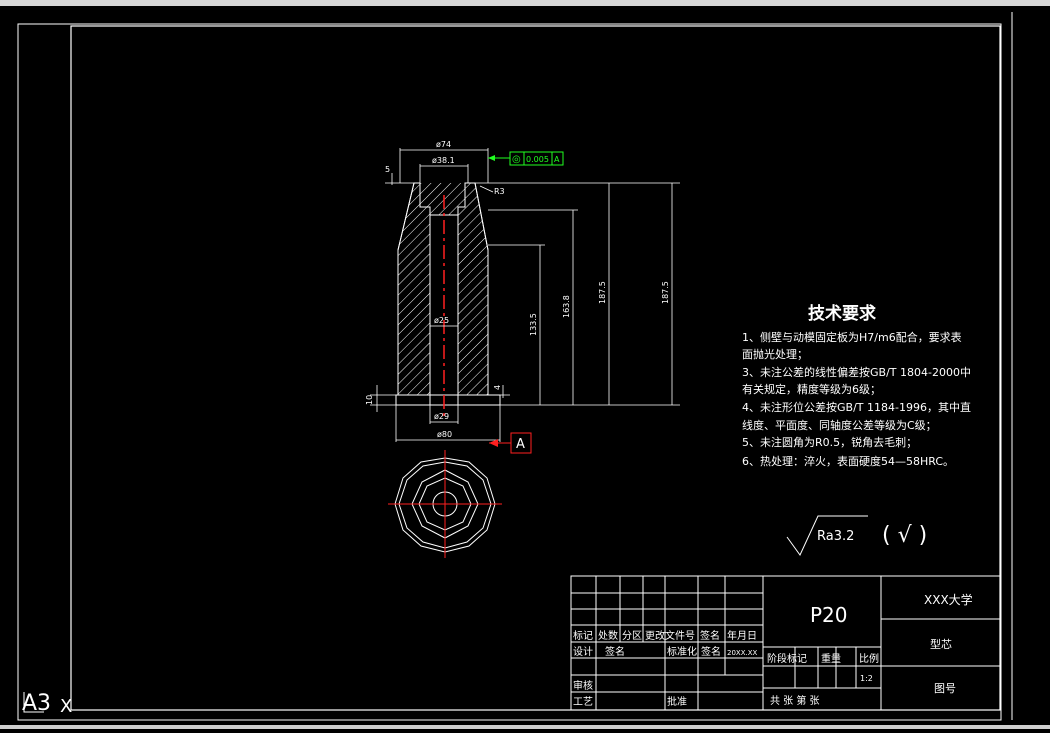 This screenshot has height=733, width=1050. Describe the element at coordinates (510, 443) in the screenshot. I see `datum-marker: A` at that location.